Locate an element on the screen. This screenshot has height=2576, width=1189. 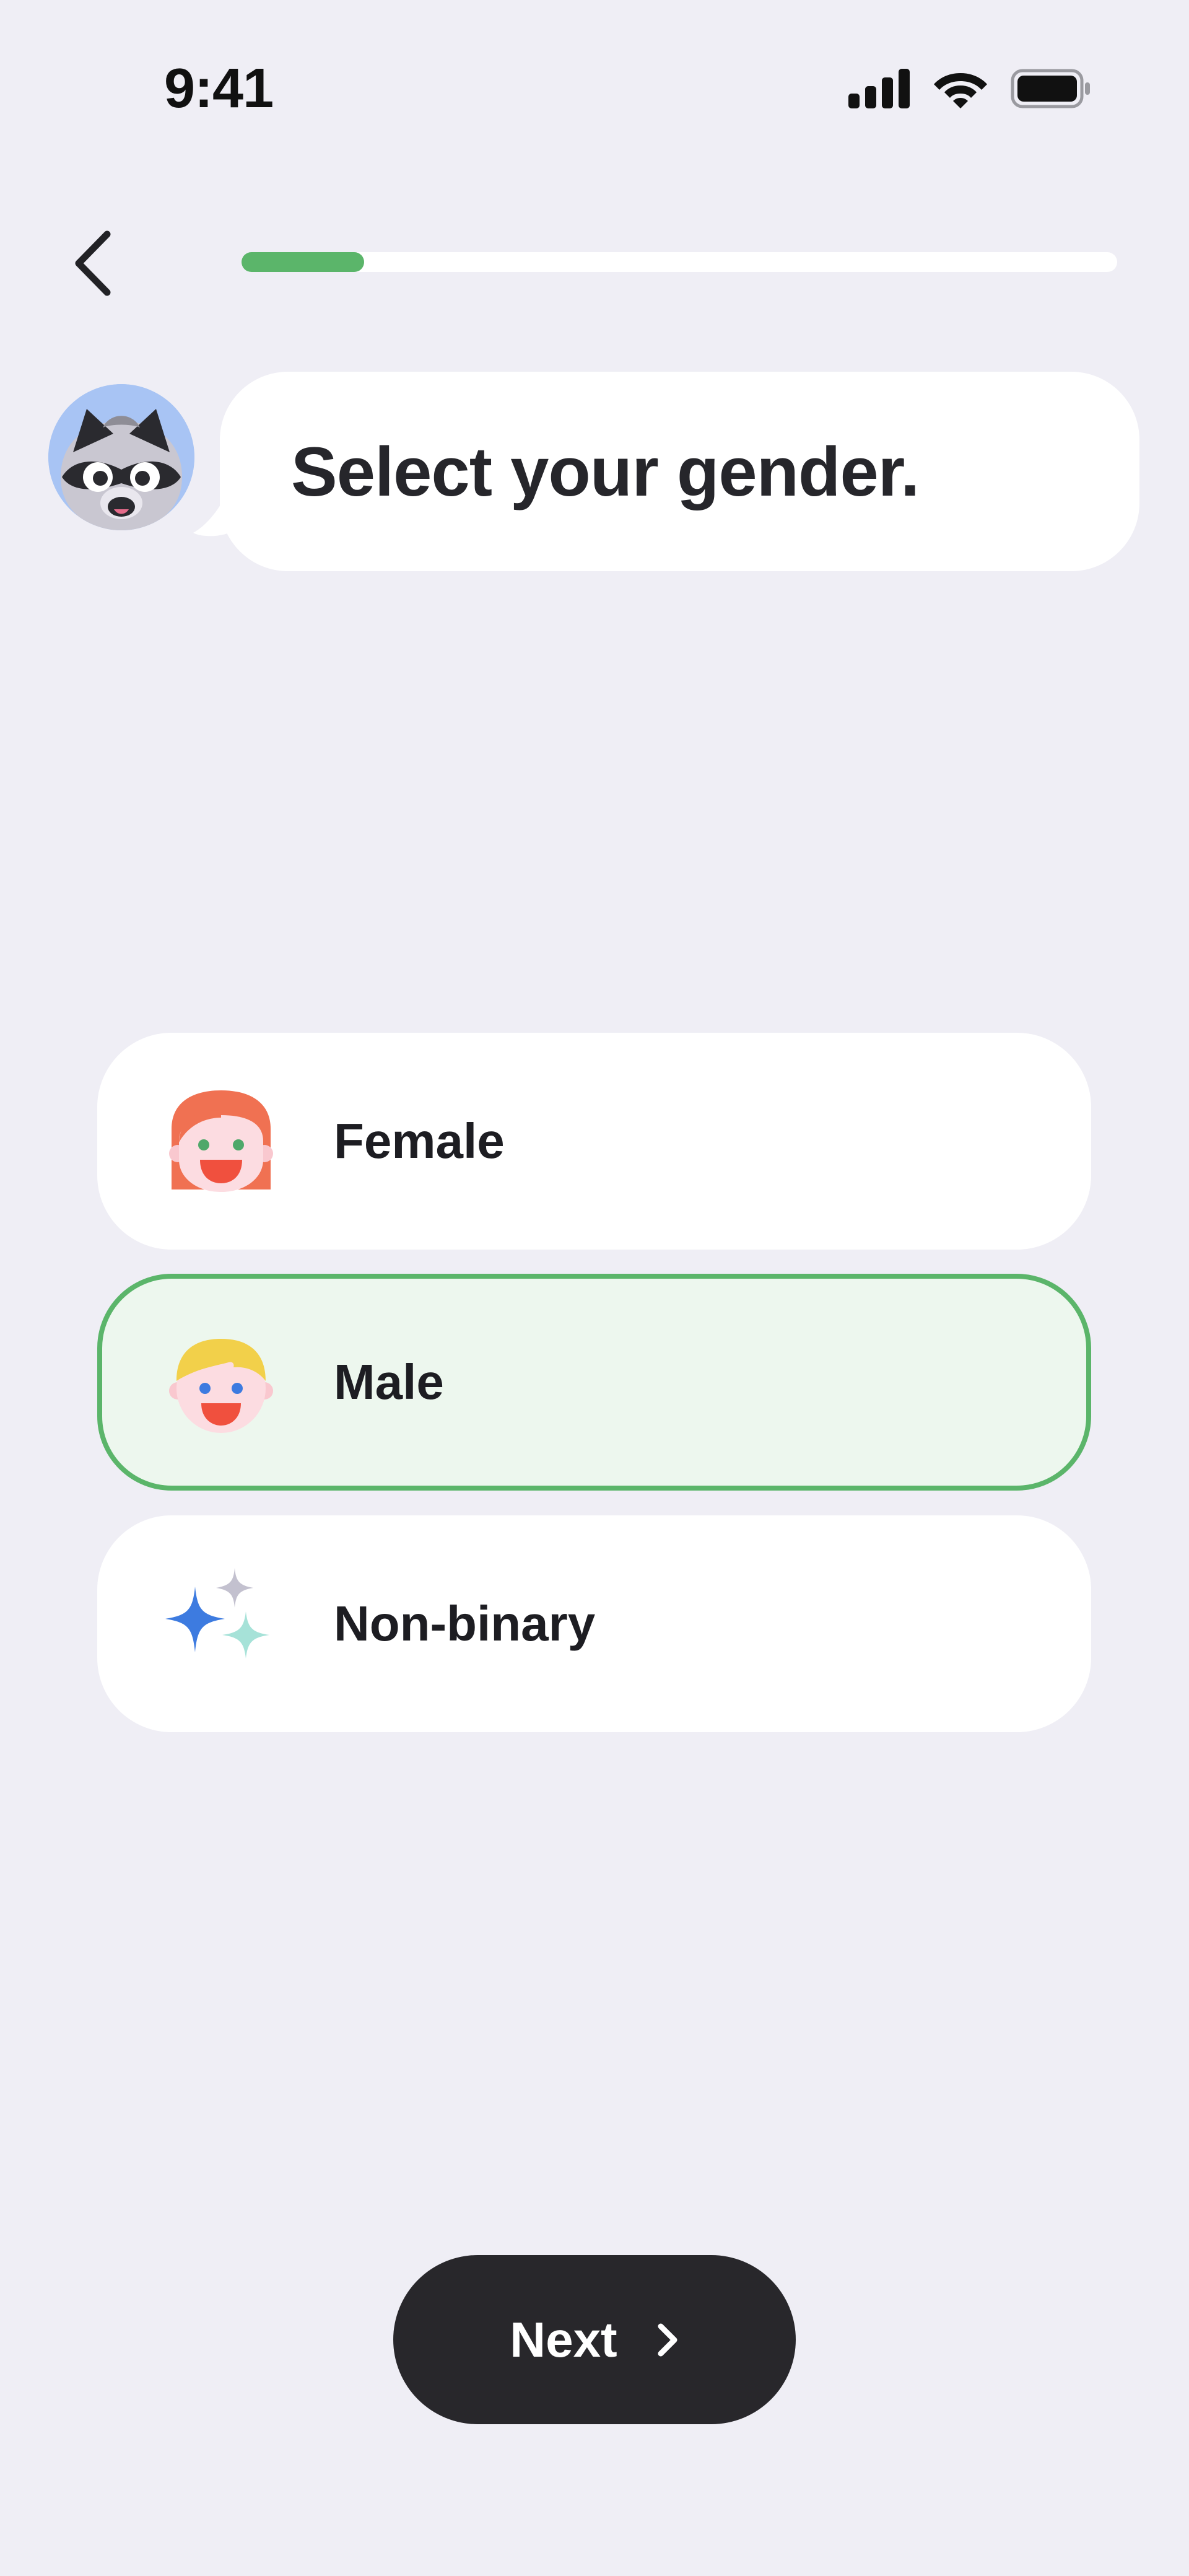
sparkles-icon is located at coordinates (217, 1613).